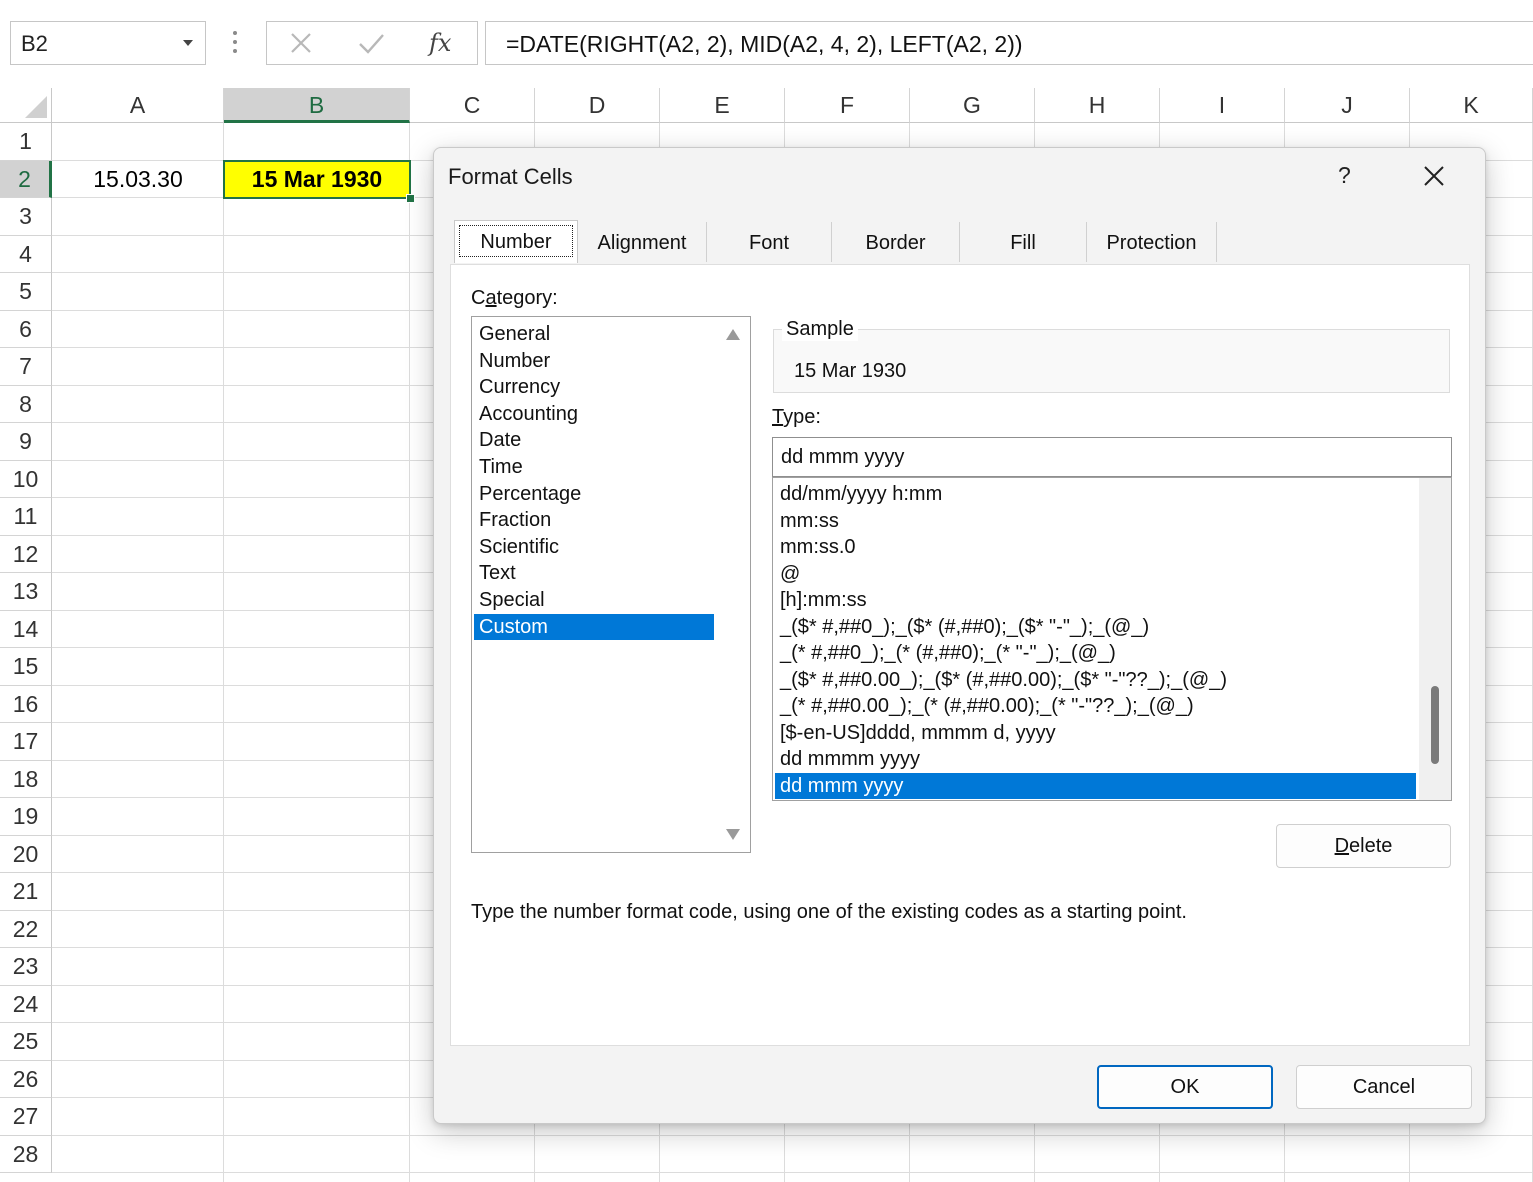 This screenshot has height=1182, width=1533. Describe the element at coordinates (594, 440) in the screenshot. I see `category-item-date: Date` at that location.